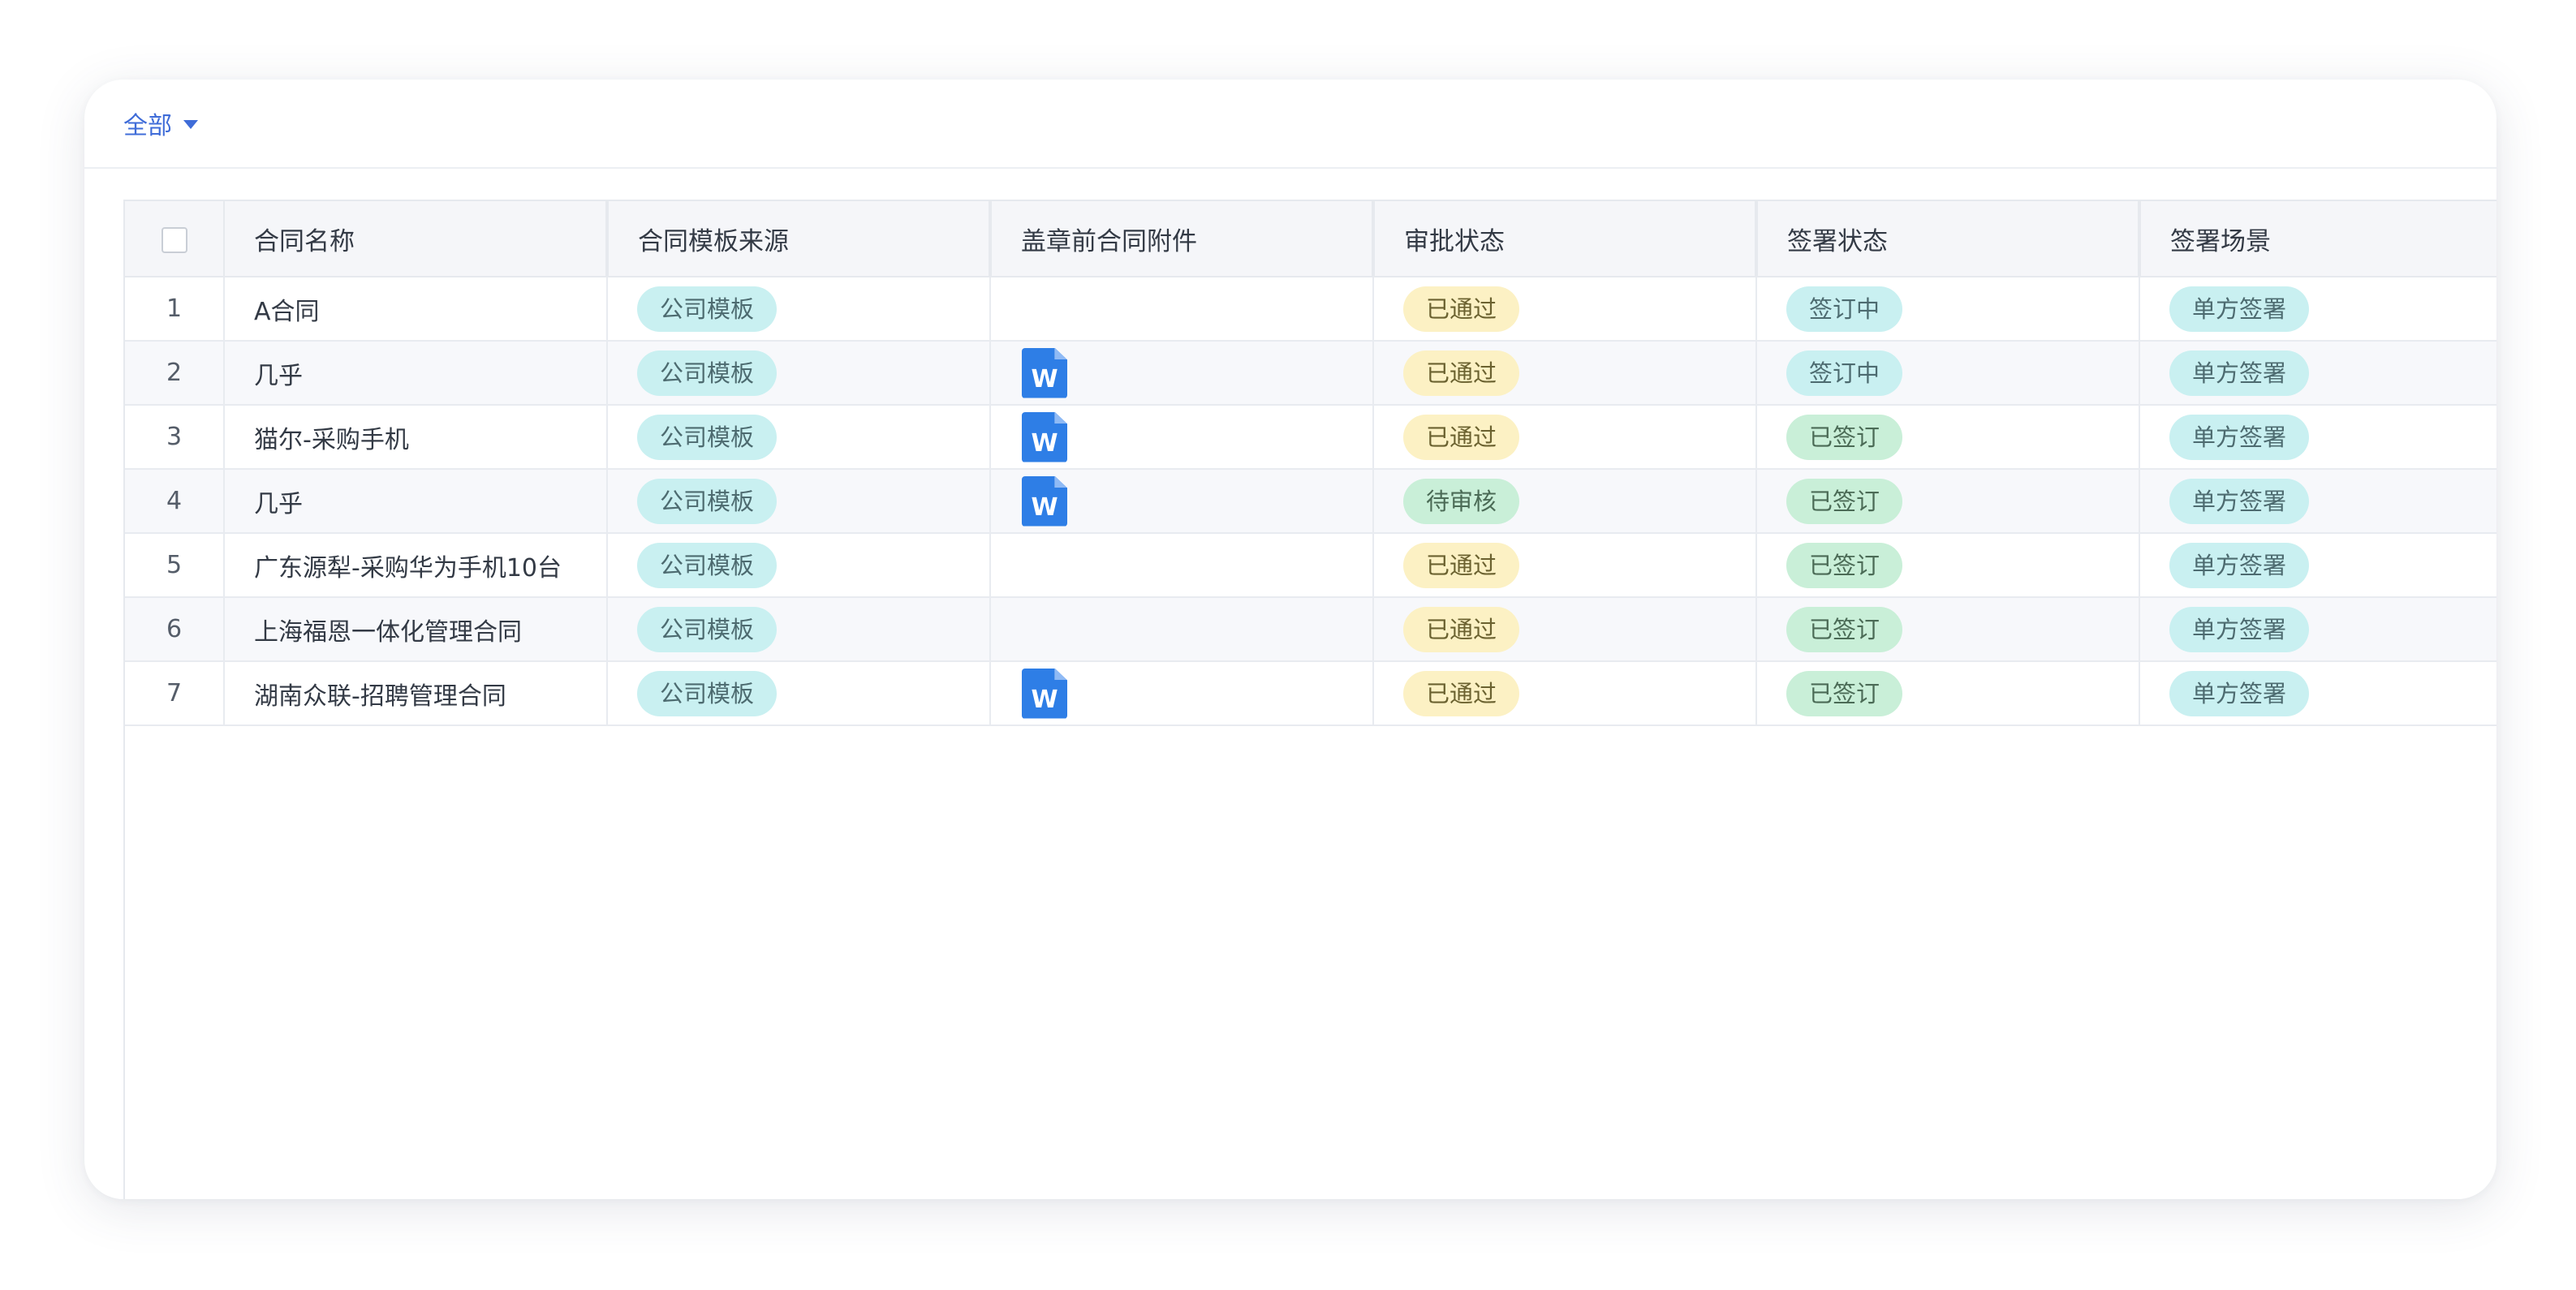  Describe the element at coordinates (1566, 239) in the screenshot. I see `column-header-approval-status: 审批状态` at that location.